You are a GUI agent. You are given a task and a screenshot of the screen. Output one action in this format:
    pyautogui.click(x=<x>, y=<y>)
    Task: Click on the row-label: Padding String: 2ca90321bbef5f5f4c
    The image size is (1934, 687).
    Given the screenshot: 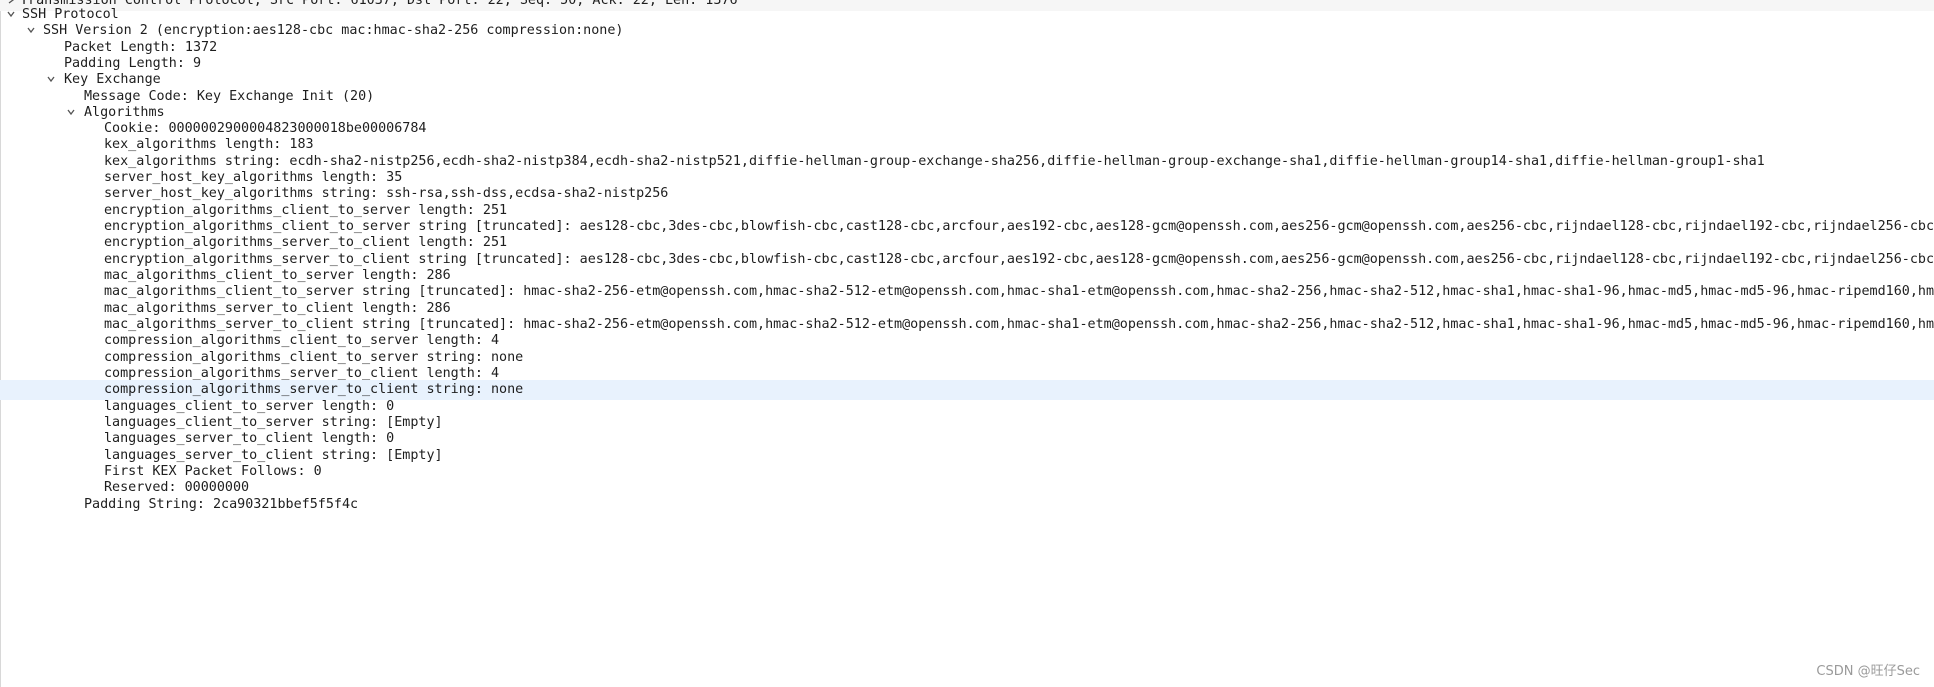 What is the action you would take?
    pyautogui.click(x=221, y=504)
    